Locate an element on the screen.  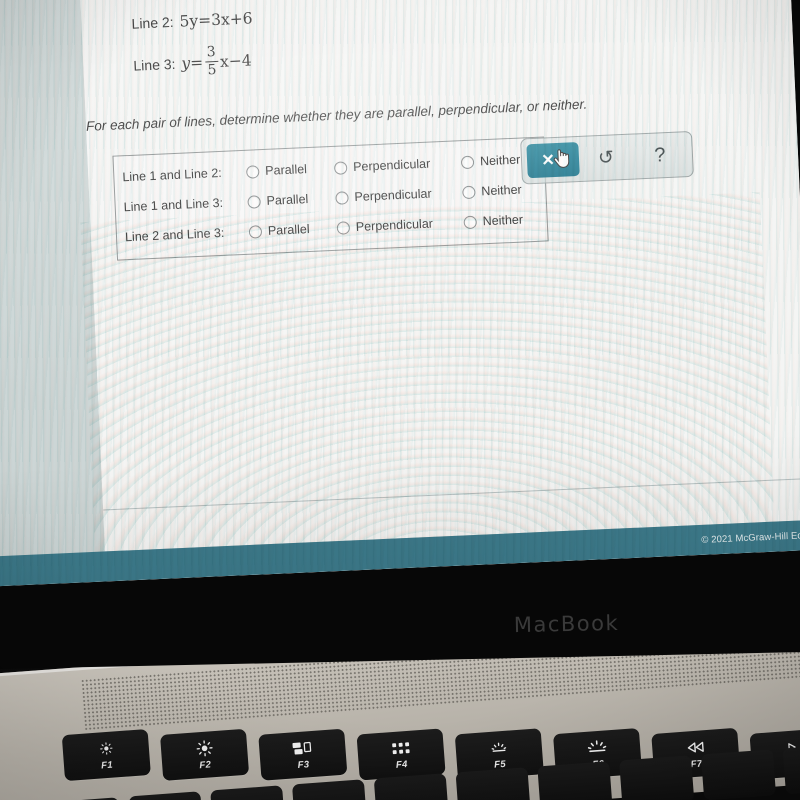
clear-button: ✕ is located at coordinates (553, 160).